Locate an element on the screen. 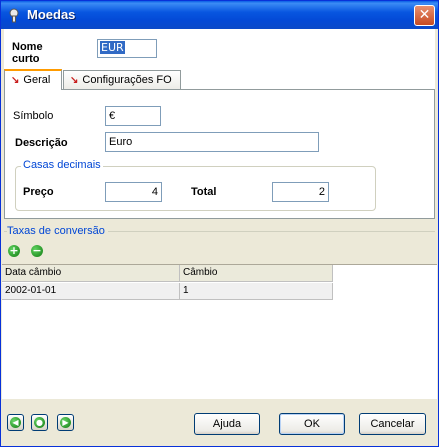 This screenshot has width=439, height=447. column-header-cambio: Câmbio is located at coordinates (256, 273).